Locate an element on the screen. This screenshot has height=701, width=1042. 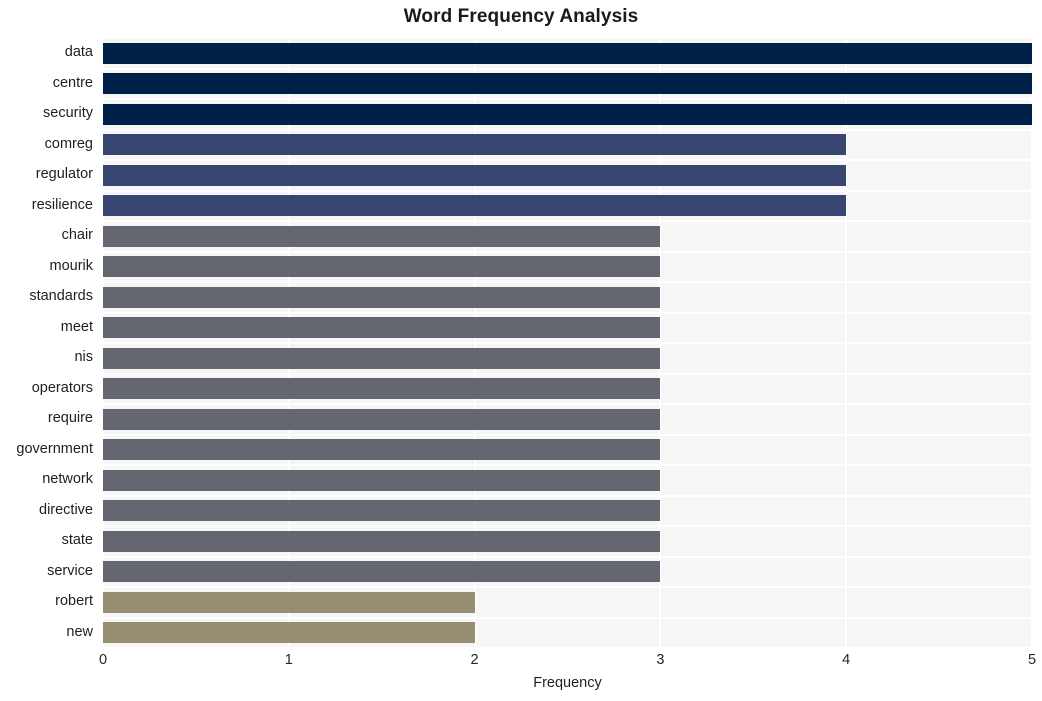
y-tick-label-standards: standards is located at coordinates (61, 296).